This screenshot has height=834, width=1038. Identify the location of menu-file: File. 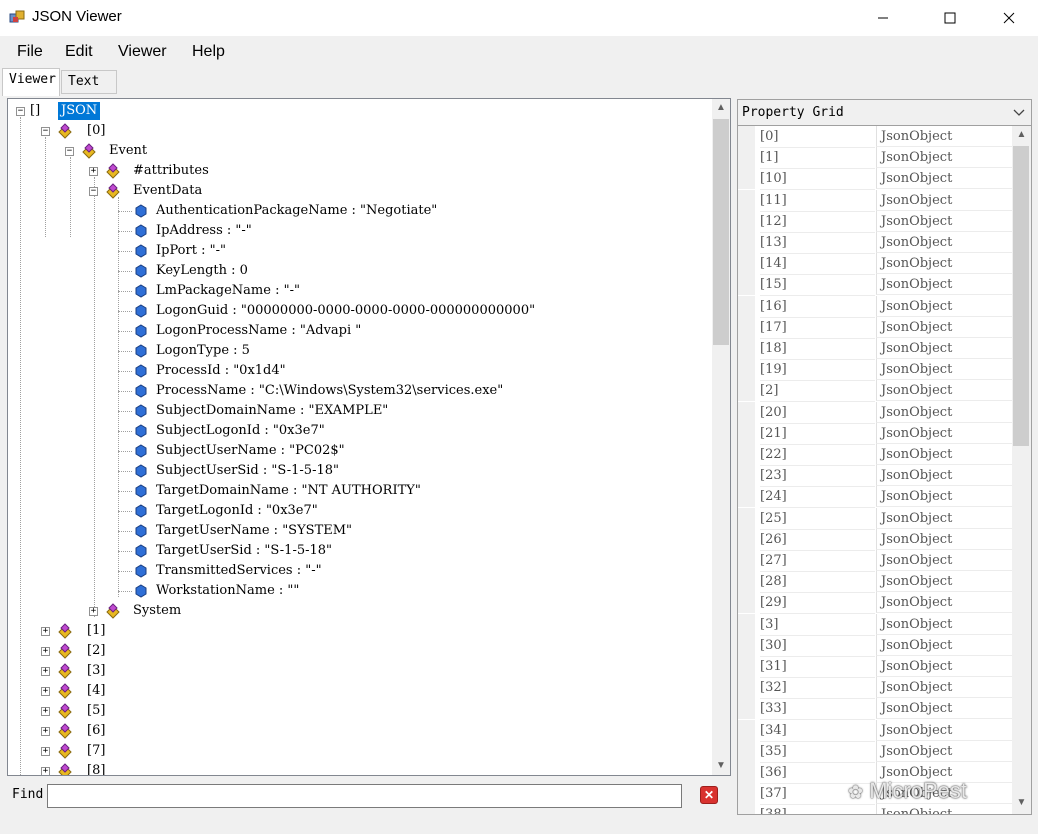
(30, 52).